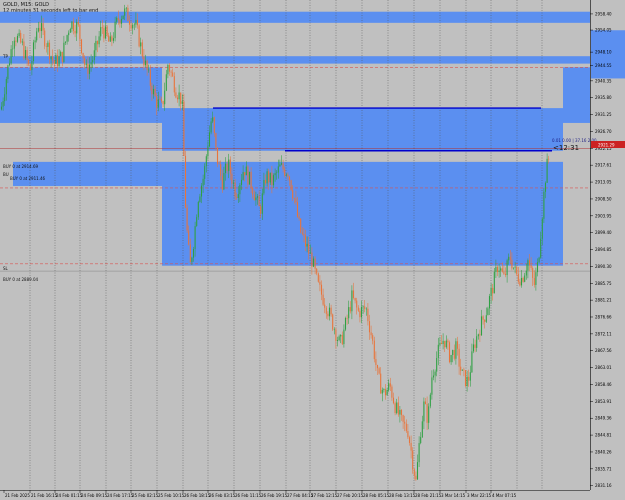  What do you see at coordinates (603, 333) in the screenshot?
I see `price-tick-label-19: 2872.11` at bounding box center [603, 333].